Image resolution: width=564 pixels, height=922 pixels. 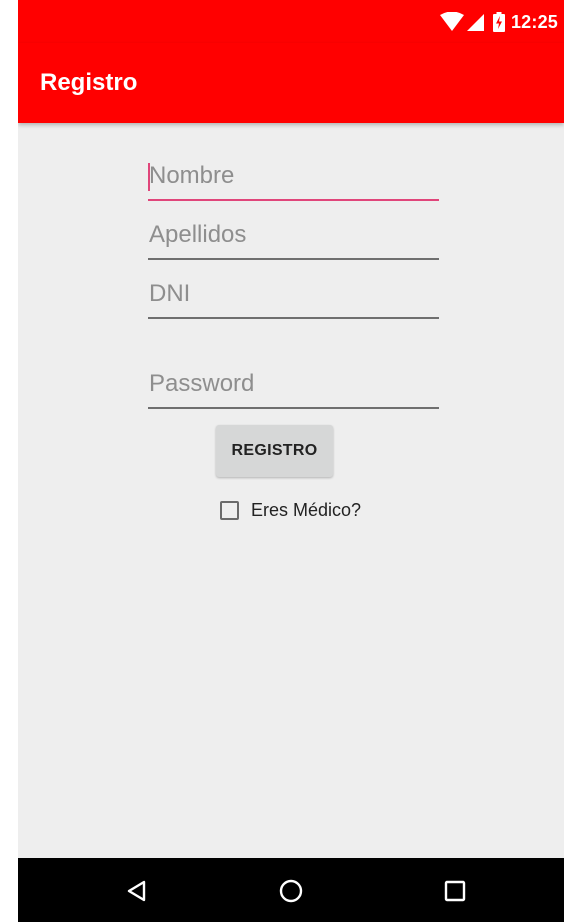 I want to click on nombre-field-container, so click(x=293, y=177).